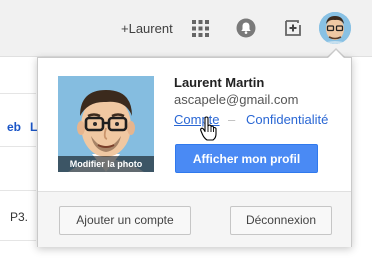  What do you see at coordinates (281, 220) in the screenshot?
I see `logout-button: Déconnexion` at bounding box center [281, 220].